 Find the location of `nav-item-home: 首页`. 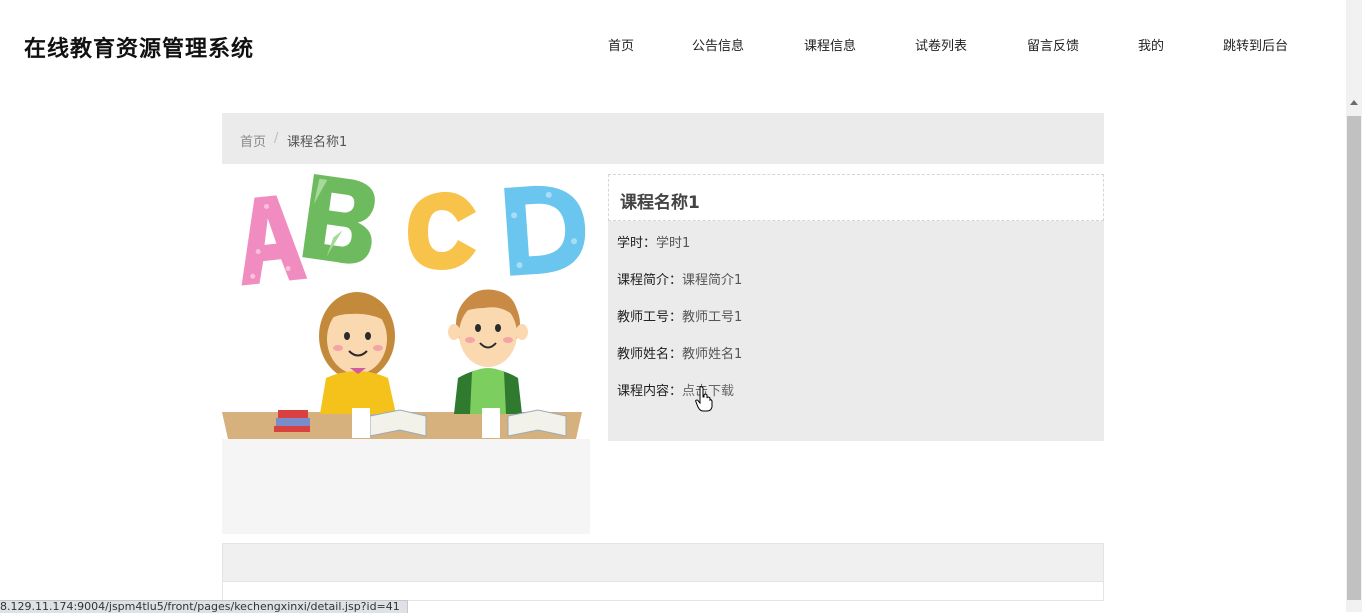

nav-item-home: 首页 is located at coordinates (621, 44).